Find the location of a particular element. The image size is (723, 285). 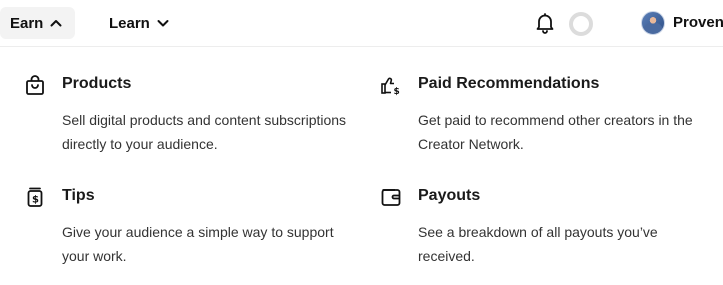

bell-icon is located at coordinates (545, 23).